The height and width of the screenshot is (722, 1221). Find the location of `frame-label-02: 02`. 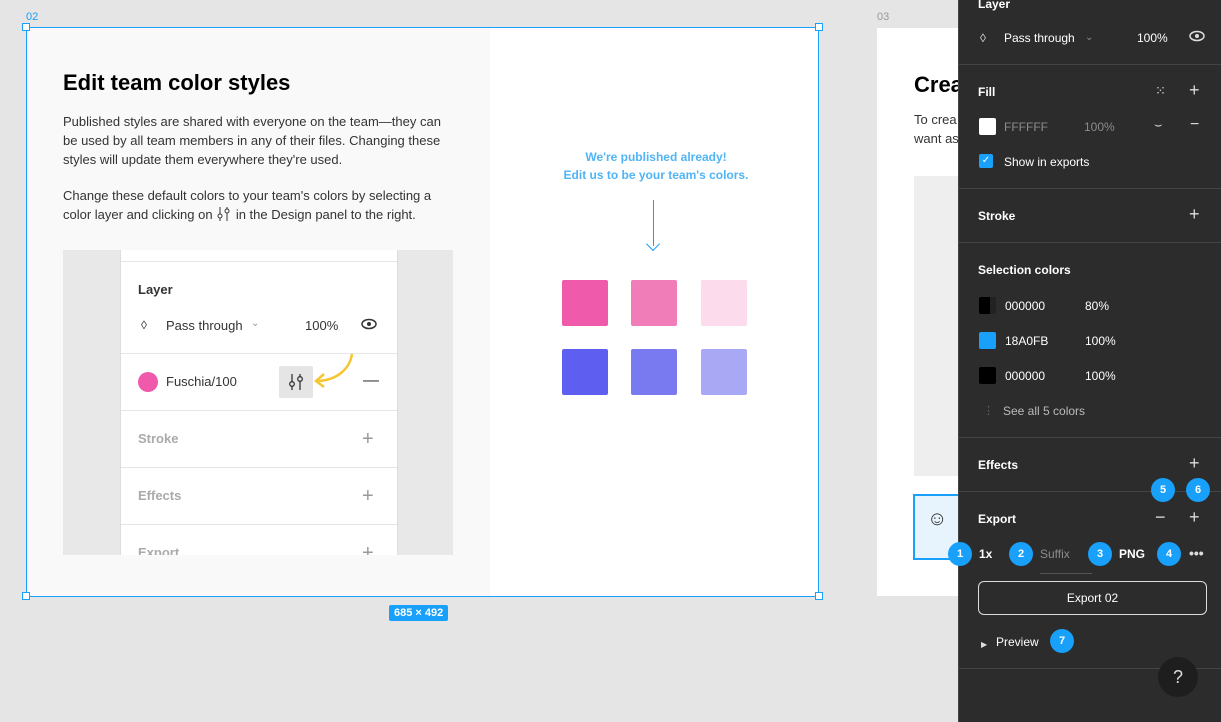

frame-label-02: 02 is located at coordinates (32, 17).